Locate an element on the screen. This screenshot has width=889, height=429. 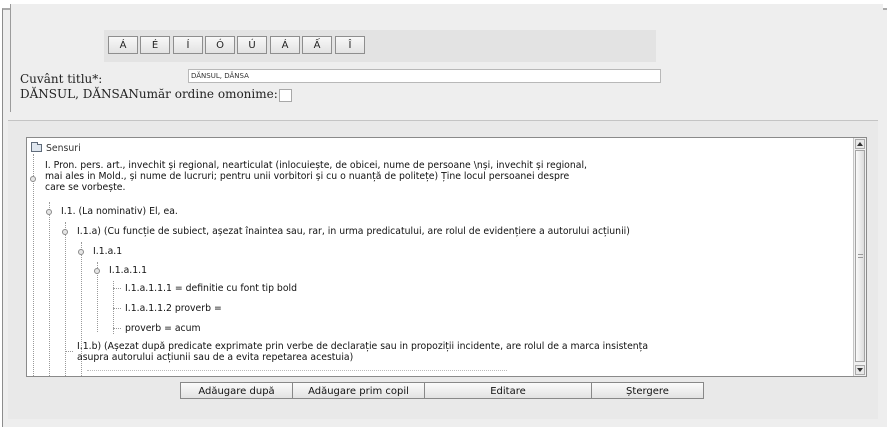
tree-overflow-row is located at coordinates (297, 373).